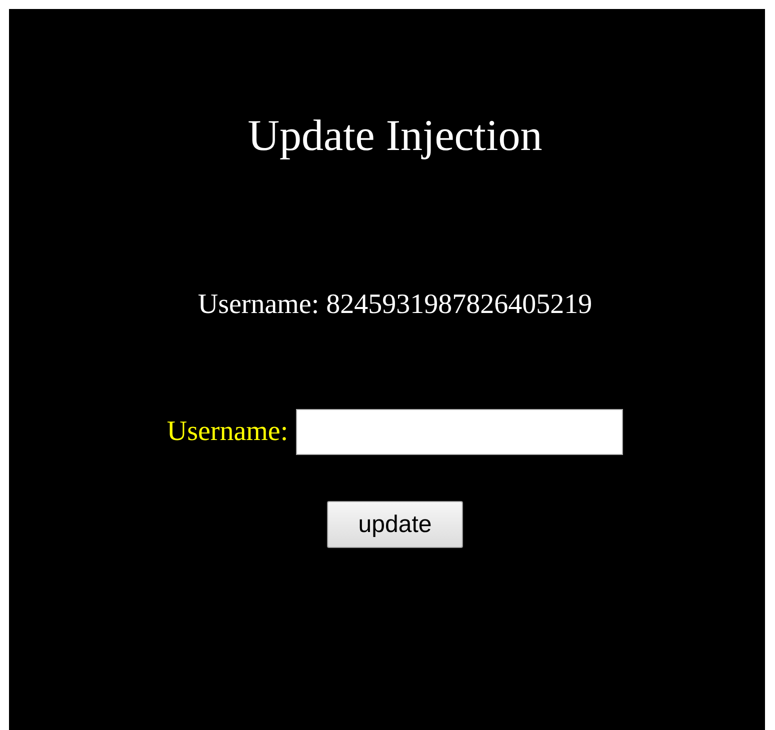 The image size is (775, 730). Describe the element at coordinates (460, 432) in the screenshot. I see `username-field` at that location.